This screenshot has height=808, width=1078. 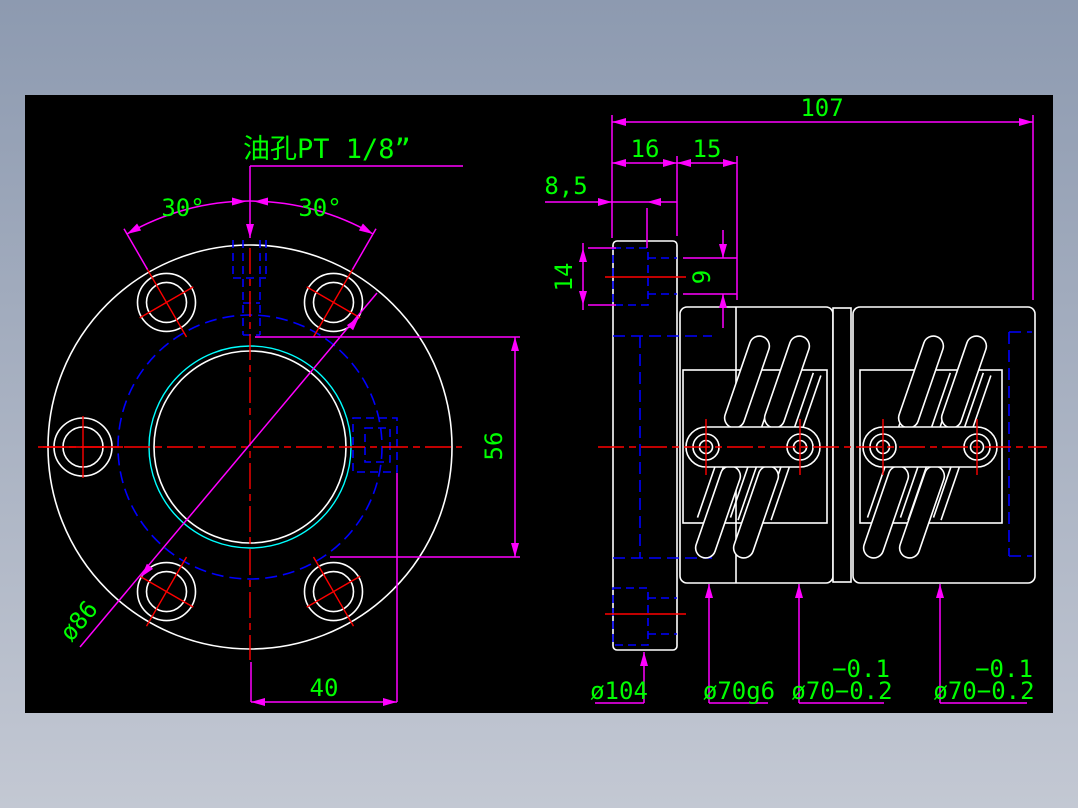 I want to click on dia-70-tol-text-1: ø70−0.2, so click(x=841, y=691).